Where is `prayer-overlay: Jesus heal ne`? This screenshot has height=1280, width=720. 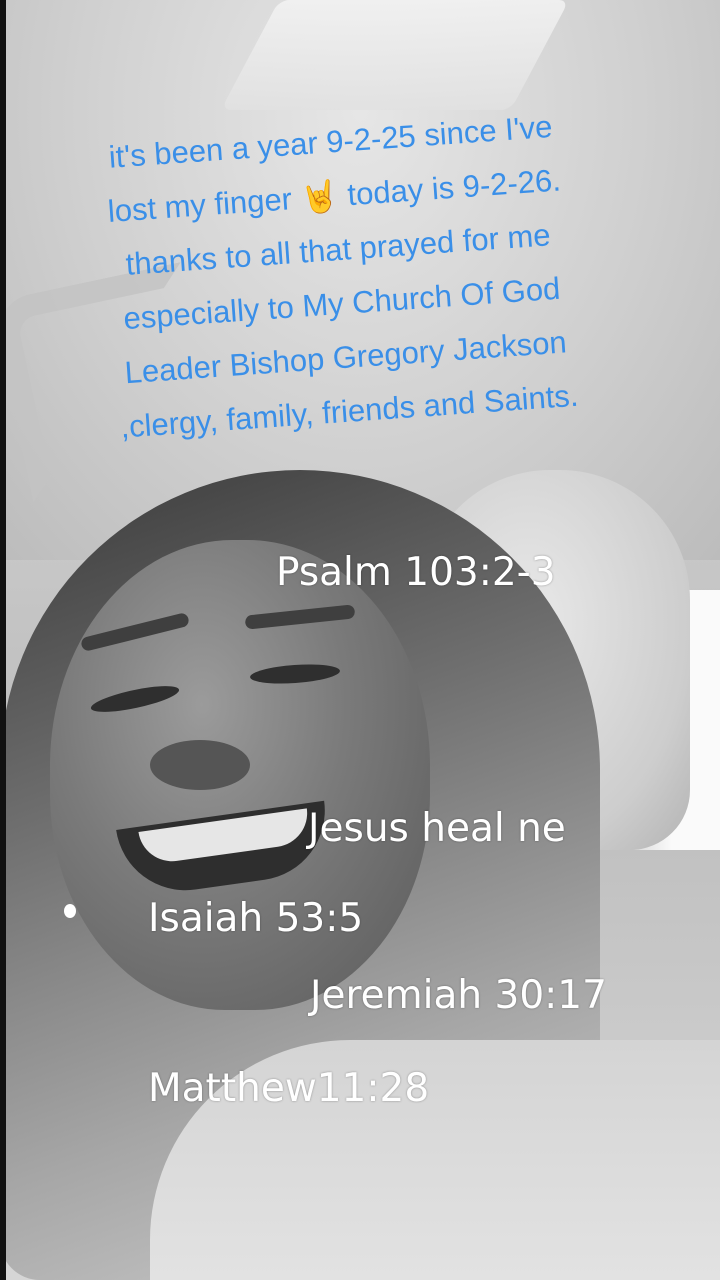
prayer-overlay: Jesus heal ne is located at coordinates (437, 828).